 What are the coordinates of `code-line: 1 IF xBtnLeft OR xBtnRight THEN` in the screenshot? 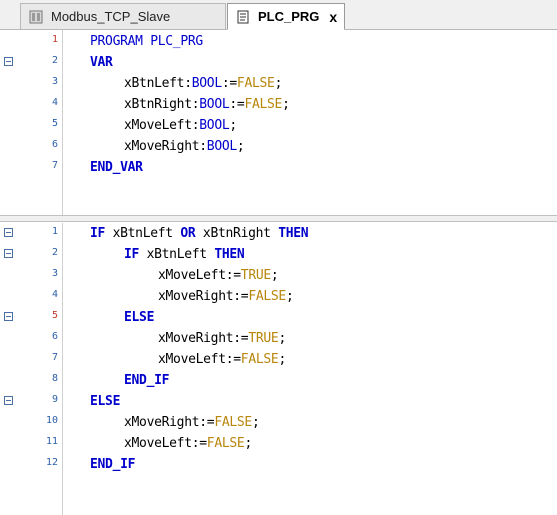 It's located at (278, 234).